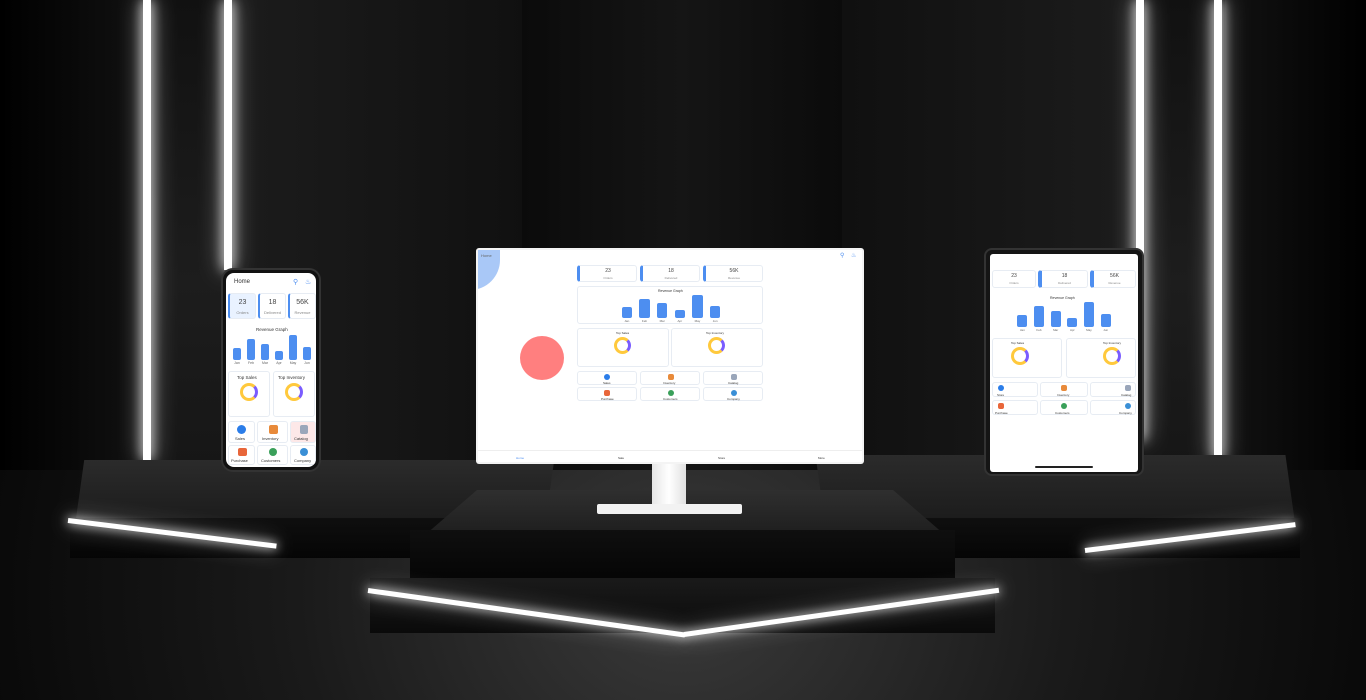 This screenshot has width=1366, height=700. What do you see at coordinates (715, 321) in the screenshot?
I see `chart-tick-label: Jun` at bounding box center [715, 321].